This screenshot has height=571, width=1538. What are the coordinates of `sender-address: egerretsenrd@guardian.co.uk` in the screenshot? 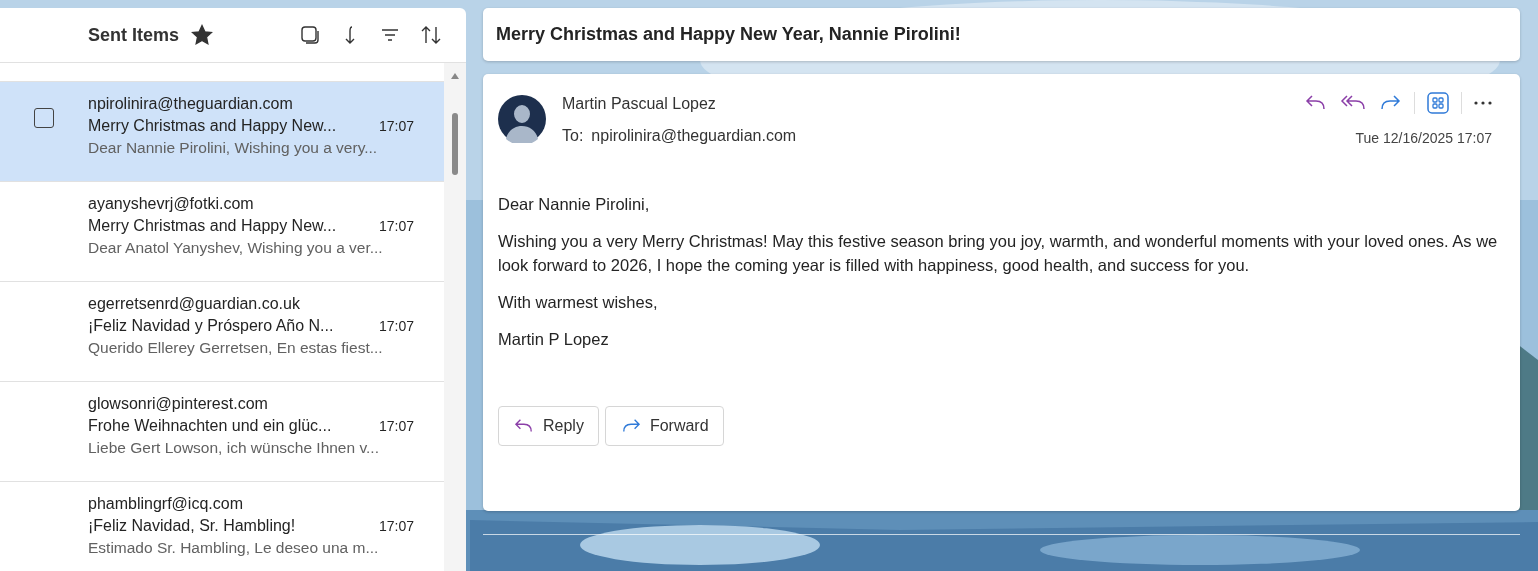 It's located at (194, 304).